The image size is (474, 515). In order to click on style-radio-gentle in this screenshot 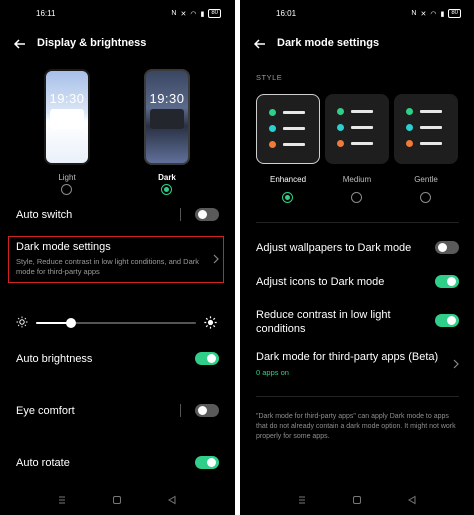, I will do `click(425, 197)`.